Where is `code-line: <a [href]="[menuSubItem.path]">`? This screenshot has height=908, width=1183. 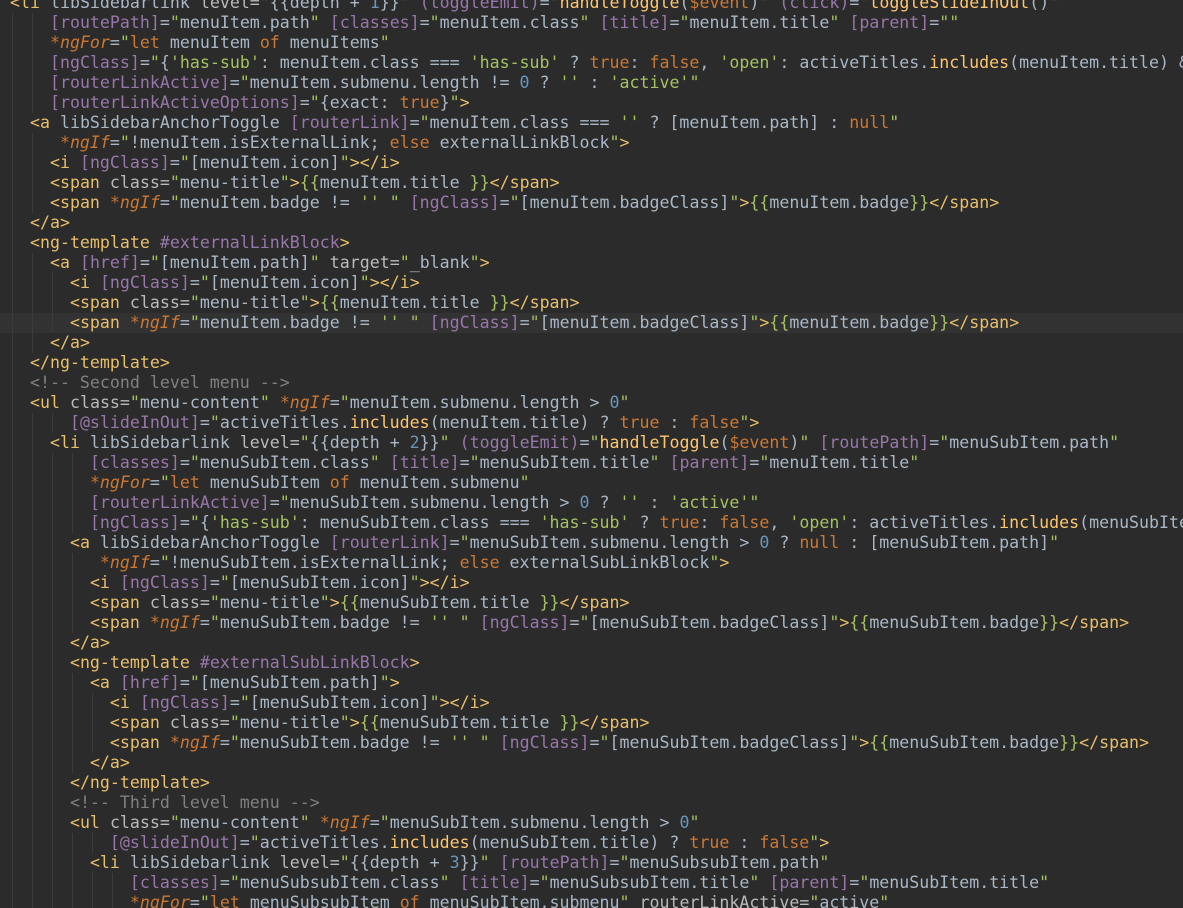
code-line: <a [href]="[menuSubItem.path]"> is located at coordinates (591, 683).